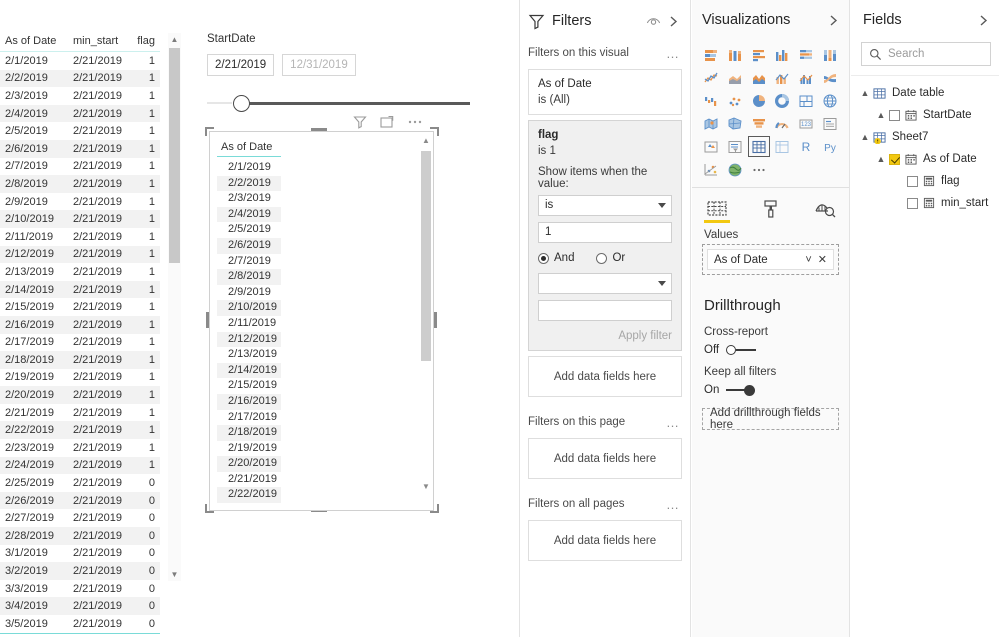  Describe the element at coordinates (605, 283) in the screenshot. I see `filter-operator-2-select` at that location.